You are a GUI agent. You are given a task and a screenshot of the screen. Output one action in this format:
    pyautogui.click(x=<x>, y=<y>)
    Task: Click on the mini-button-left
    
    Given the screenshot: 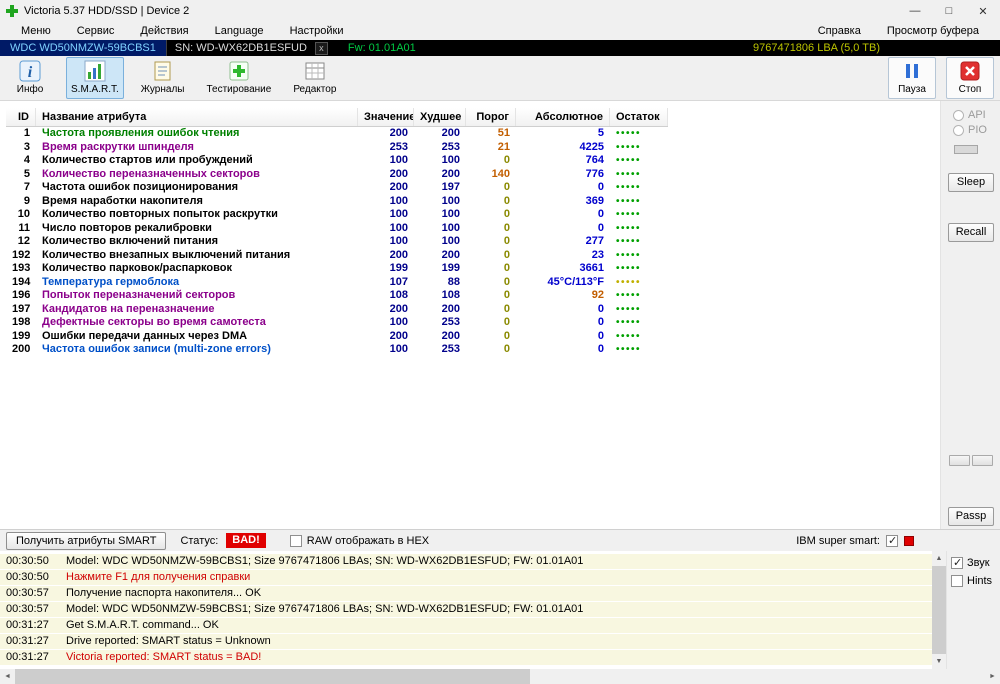 What is the action you would take?
    pyautogui.click(x=959, y=460)
    